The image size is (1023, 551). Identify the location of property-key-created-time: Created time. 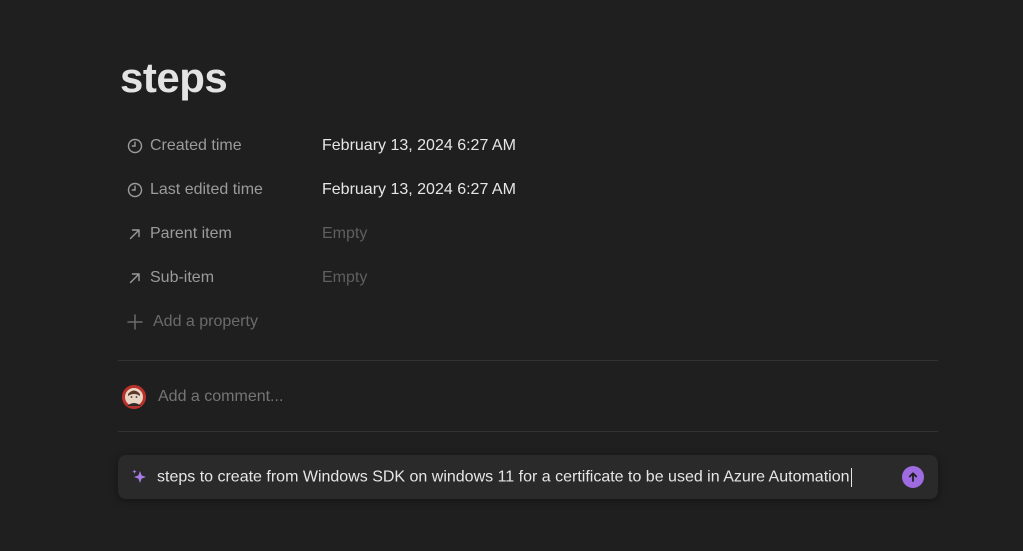
(217, 146).